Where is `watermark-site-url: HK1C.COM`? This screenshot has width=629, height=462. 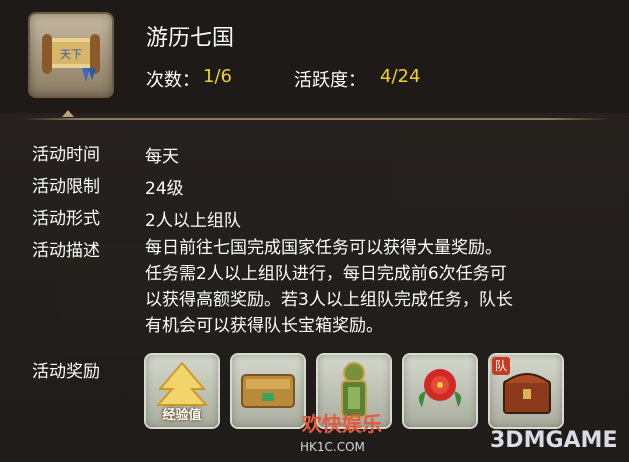 watermark-site-url: HK1C.COM is located at coordinates (332, 447).